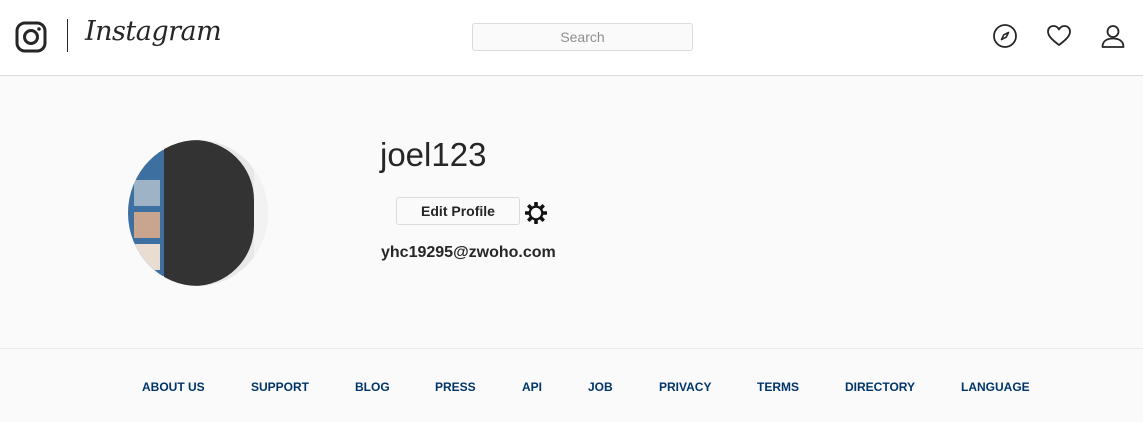 Image resolution: width=1143 pixels, height=422 pixels. I want to click on footer-link-job: JOB, so click(600, 387).